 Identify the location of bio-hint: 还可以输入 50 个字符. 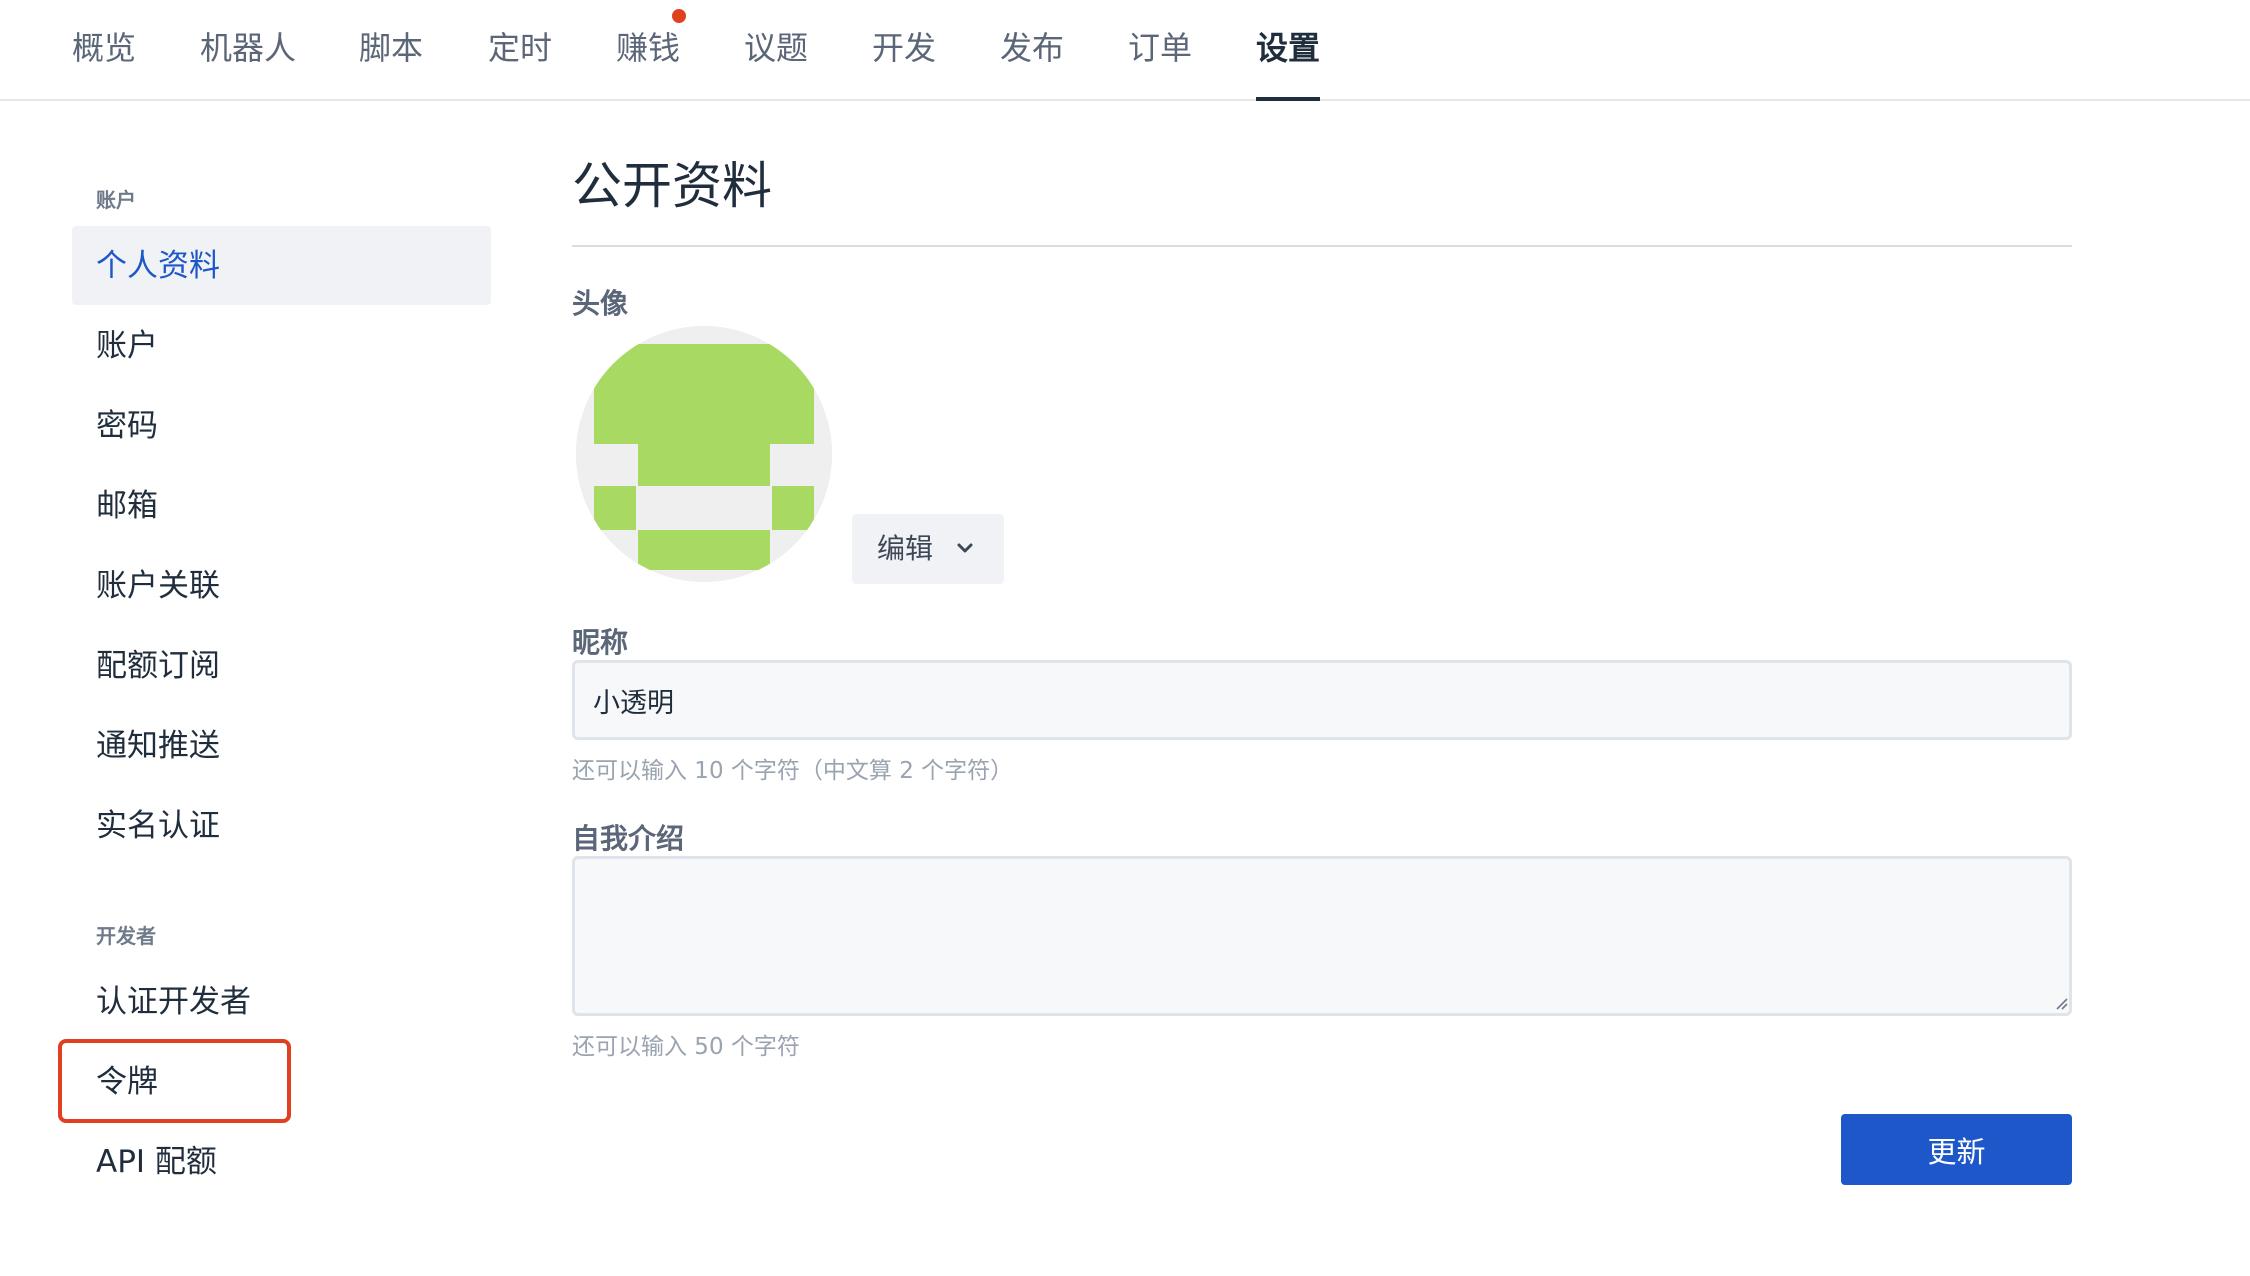
(686, 1047).